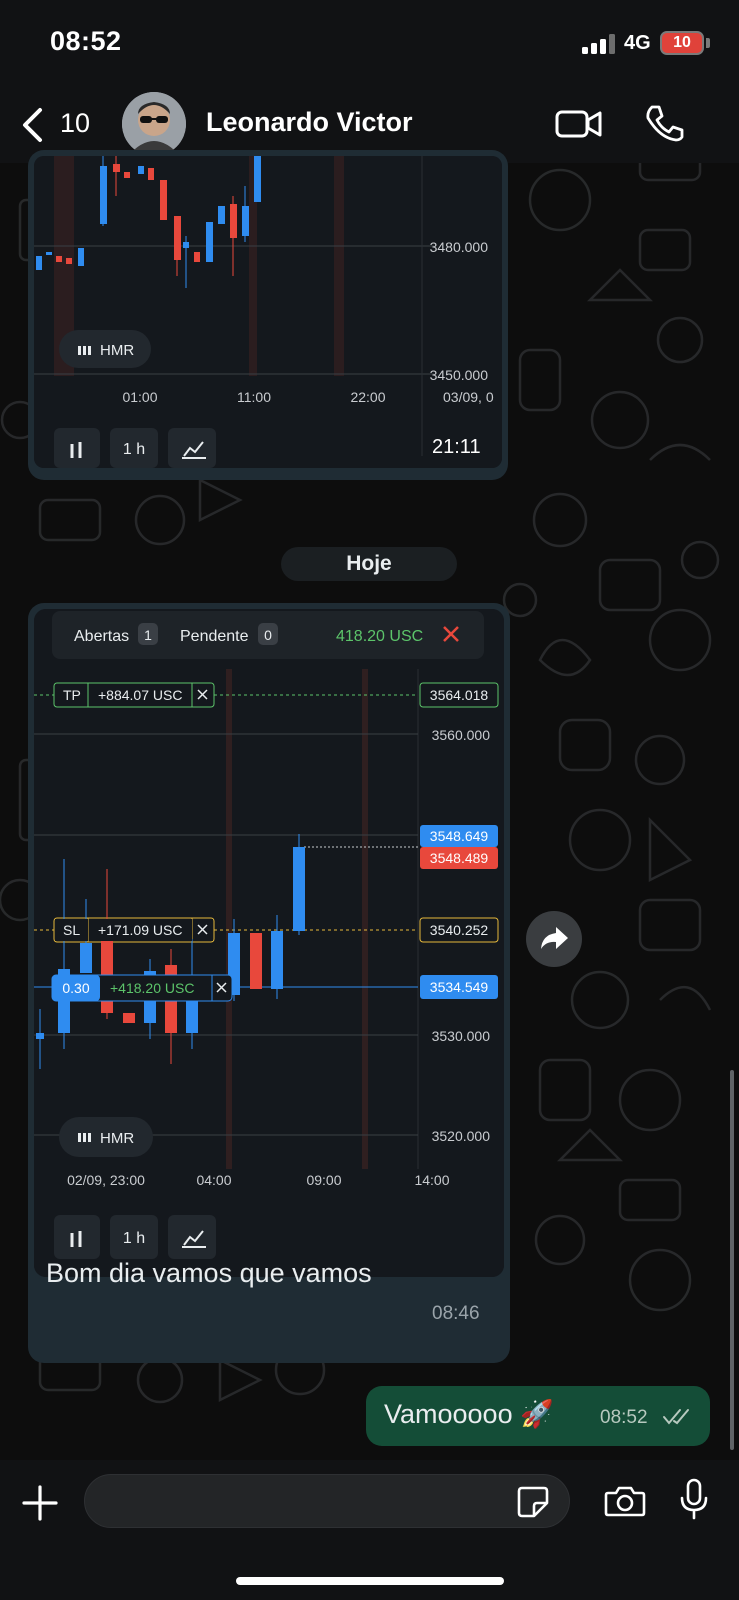 This screenshot has height=1600, width=739. I want to click on message-input, so click(327, 1501).